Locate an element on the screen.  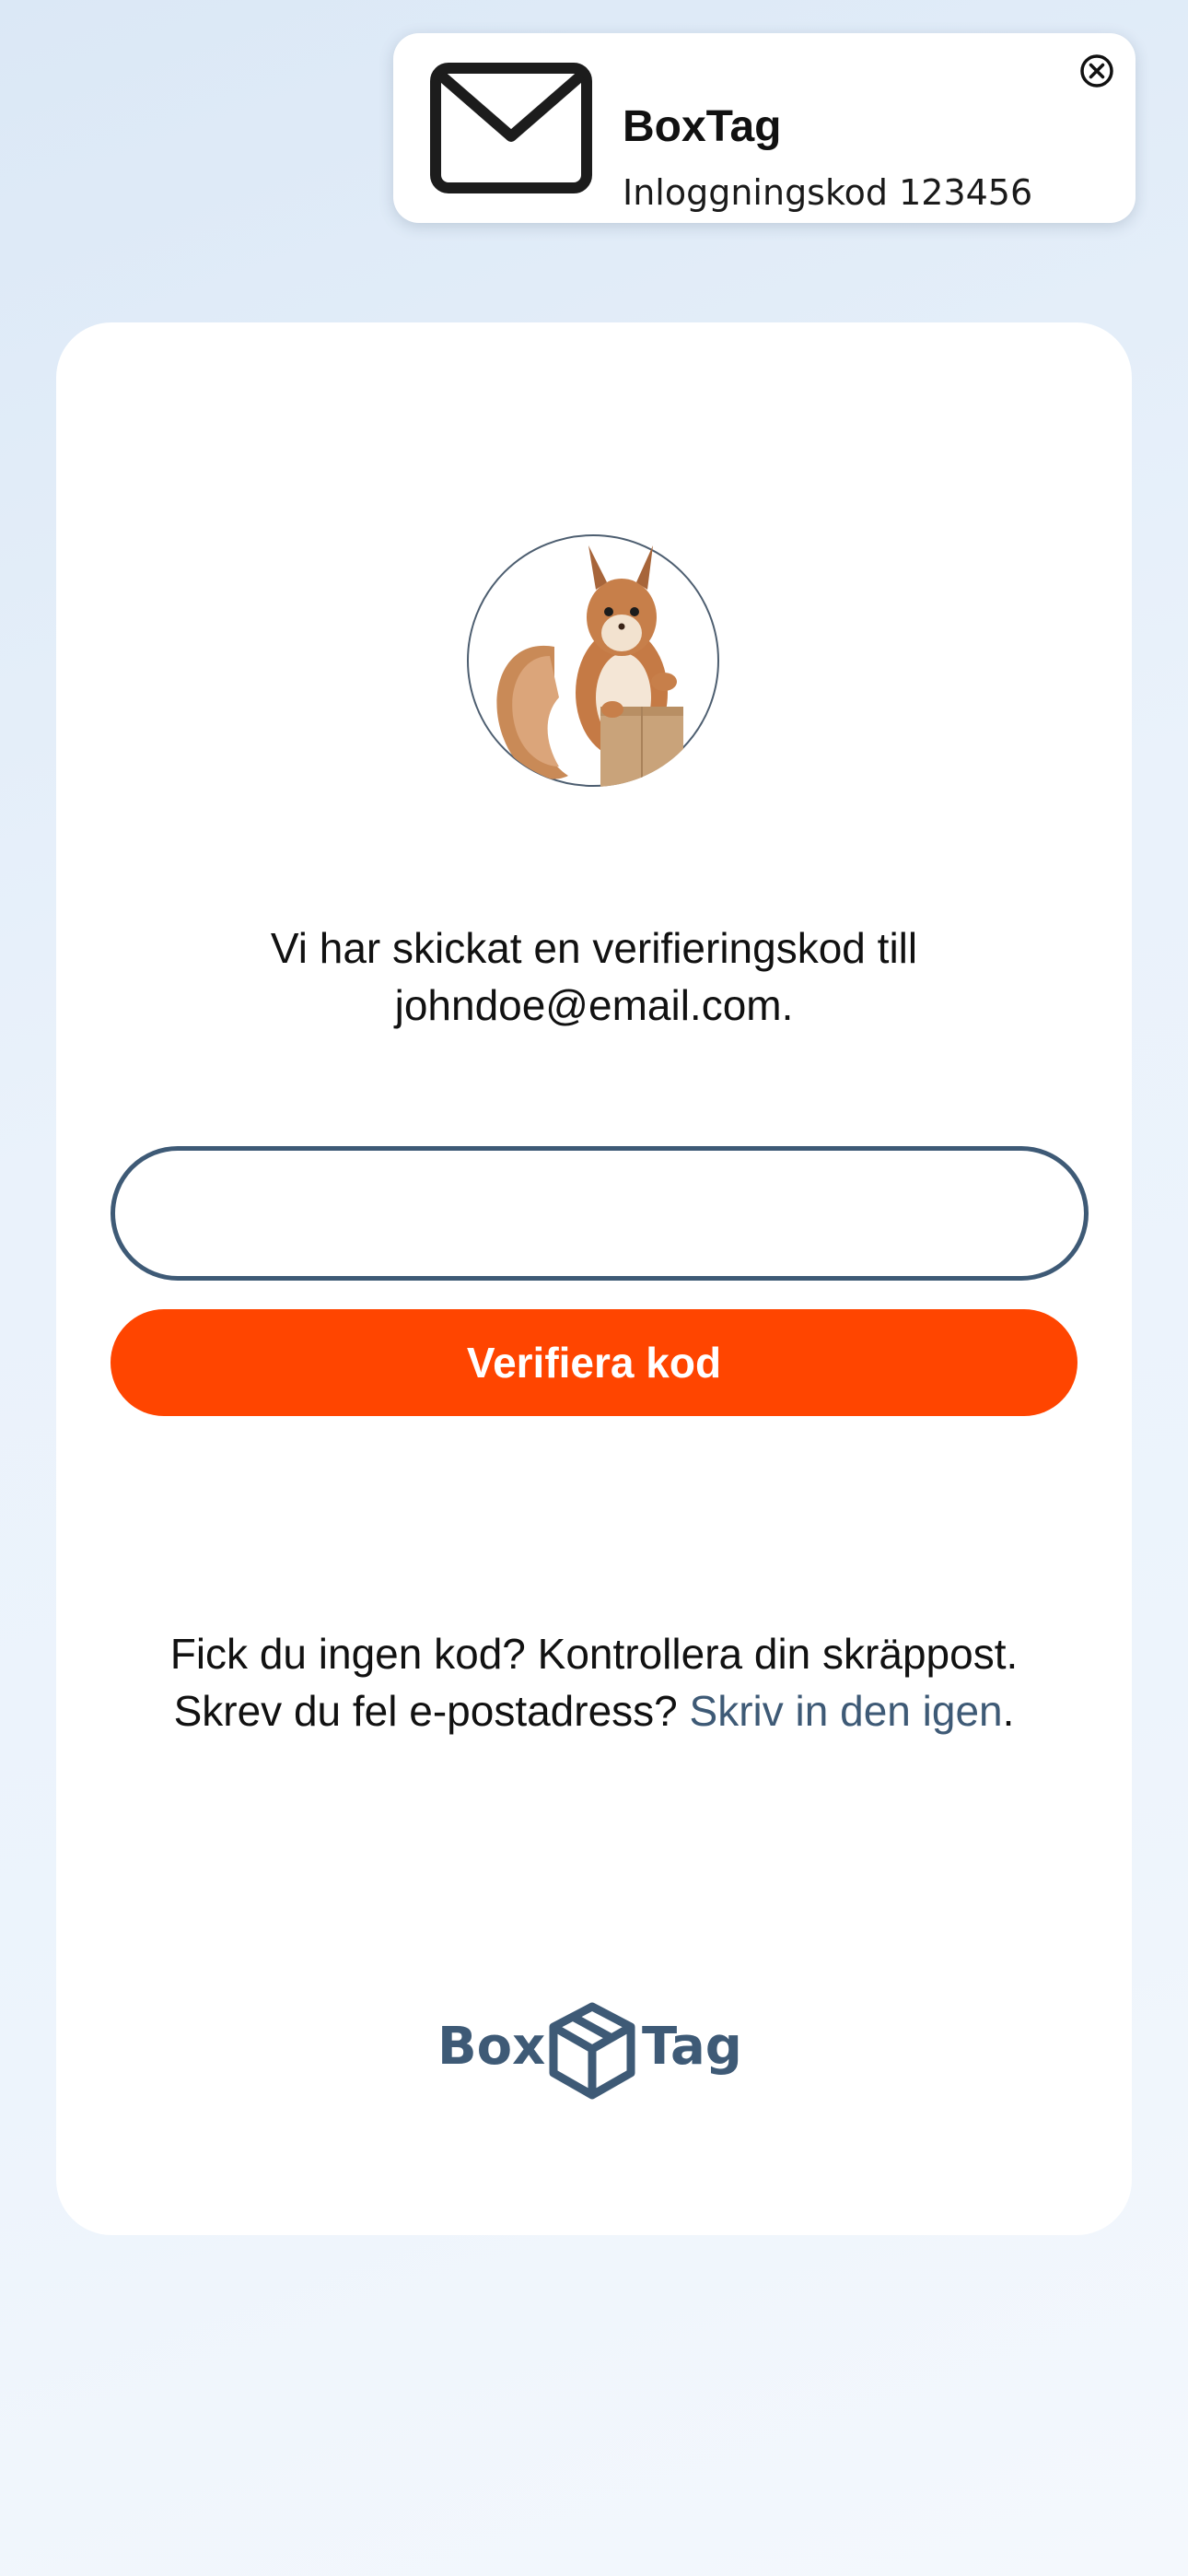
logo-text-box: Box is located at coordinates (491, 2047).